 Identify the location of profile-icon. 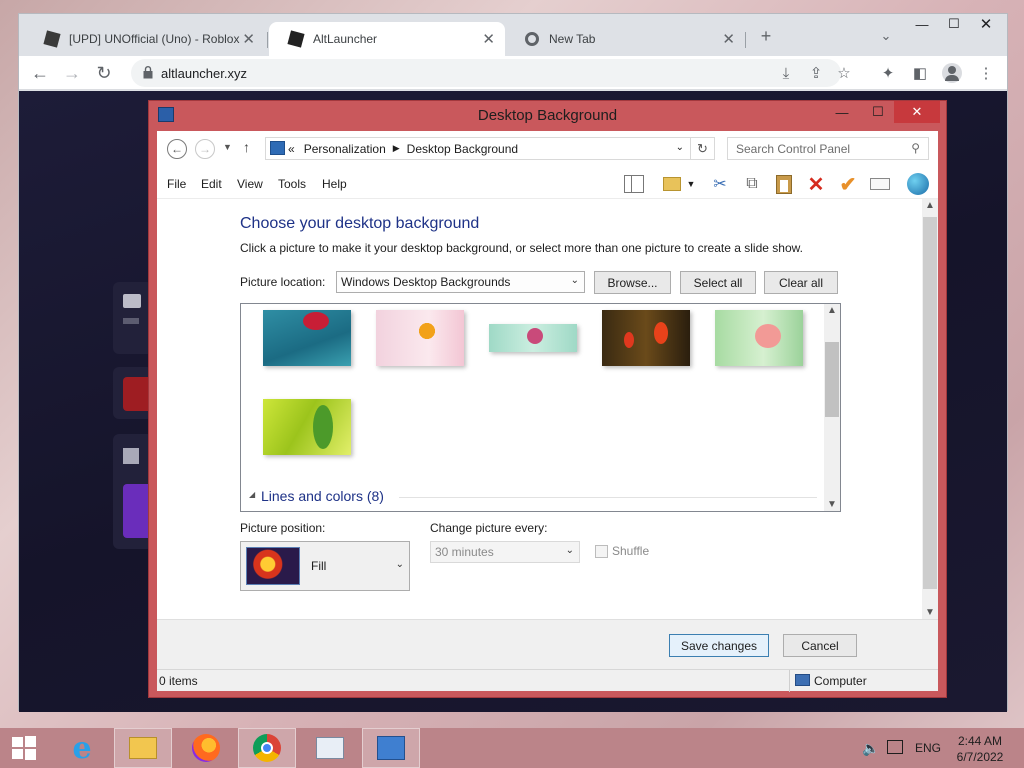
(952, 73).